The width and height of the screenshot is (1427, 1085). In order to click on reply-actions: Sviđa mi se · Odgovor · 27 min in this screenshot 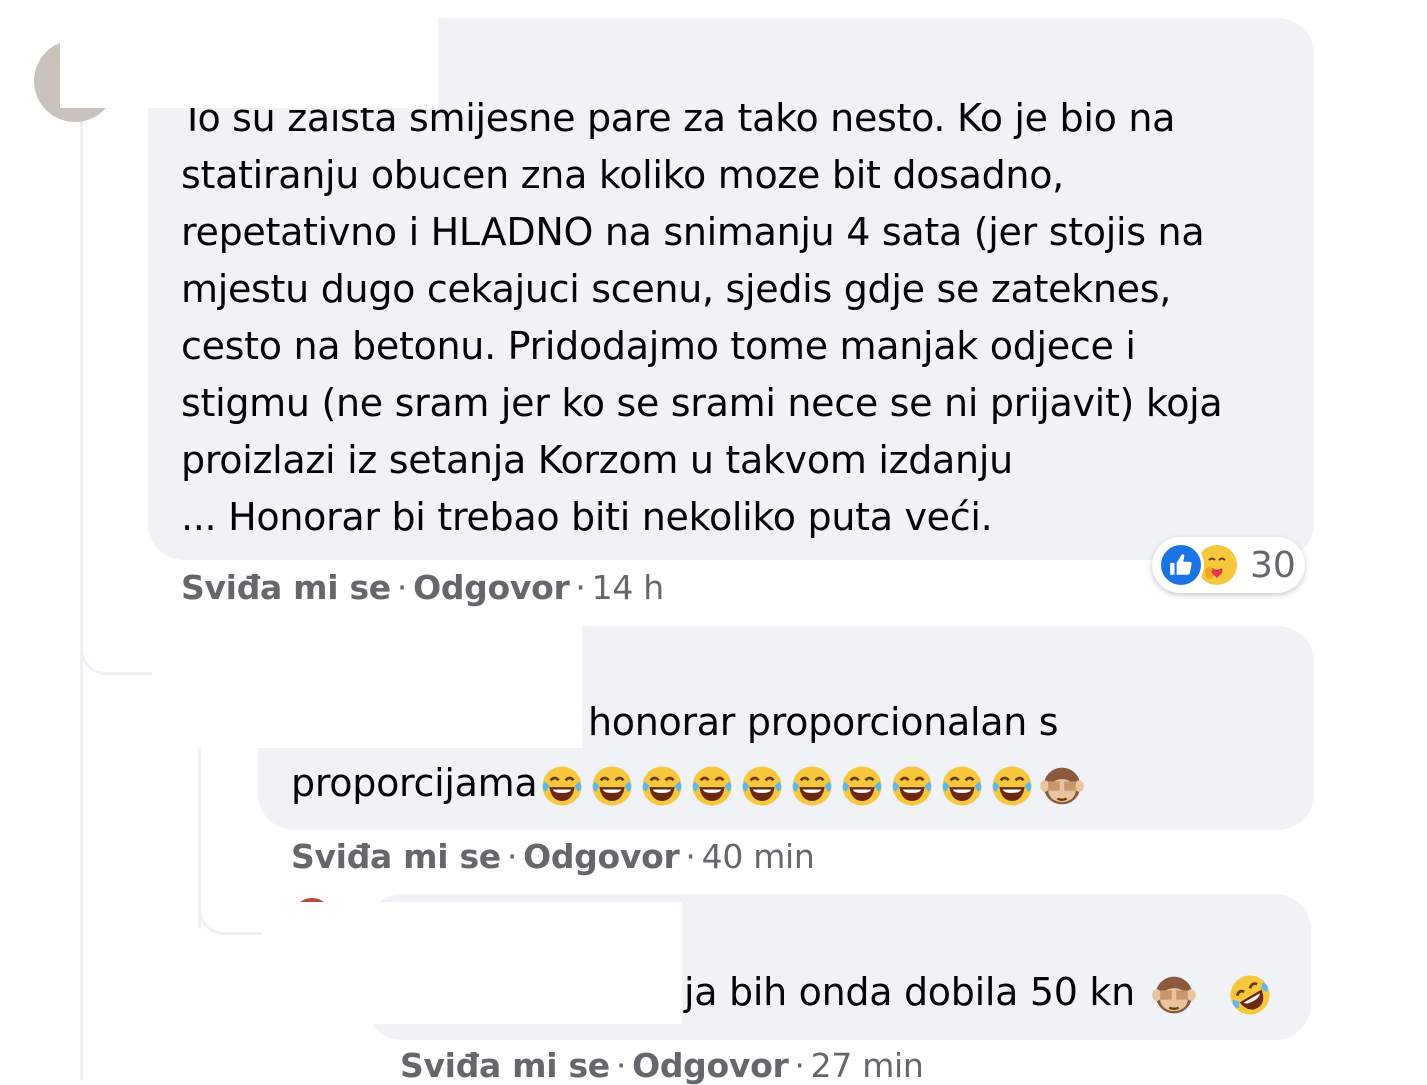, I will do `click(662, 1065)`.